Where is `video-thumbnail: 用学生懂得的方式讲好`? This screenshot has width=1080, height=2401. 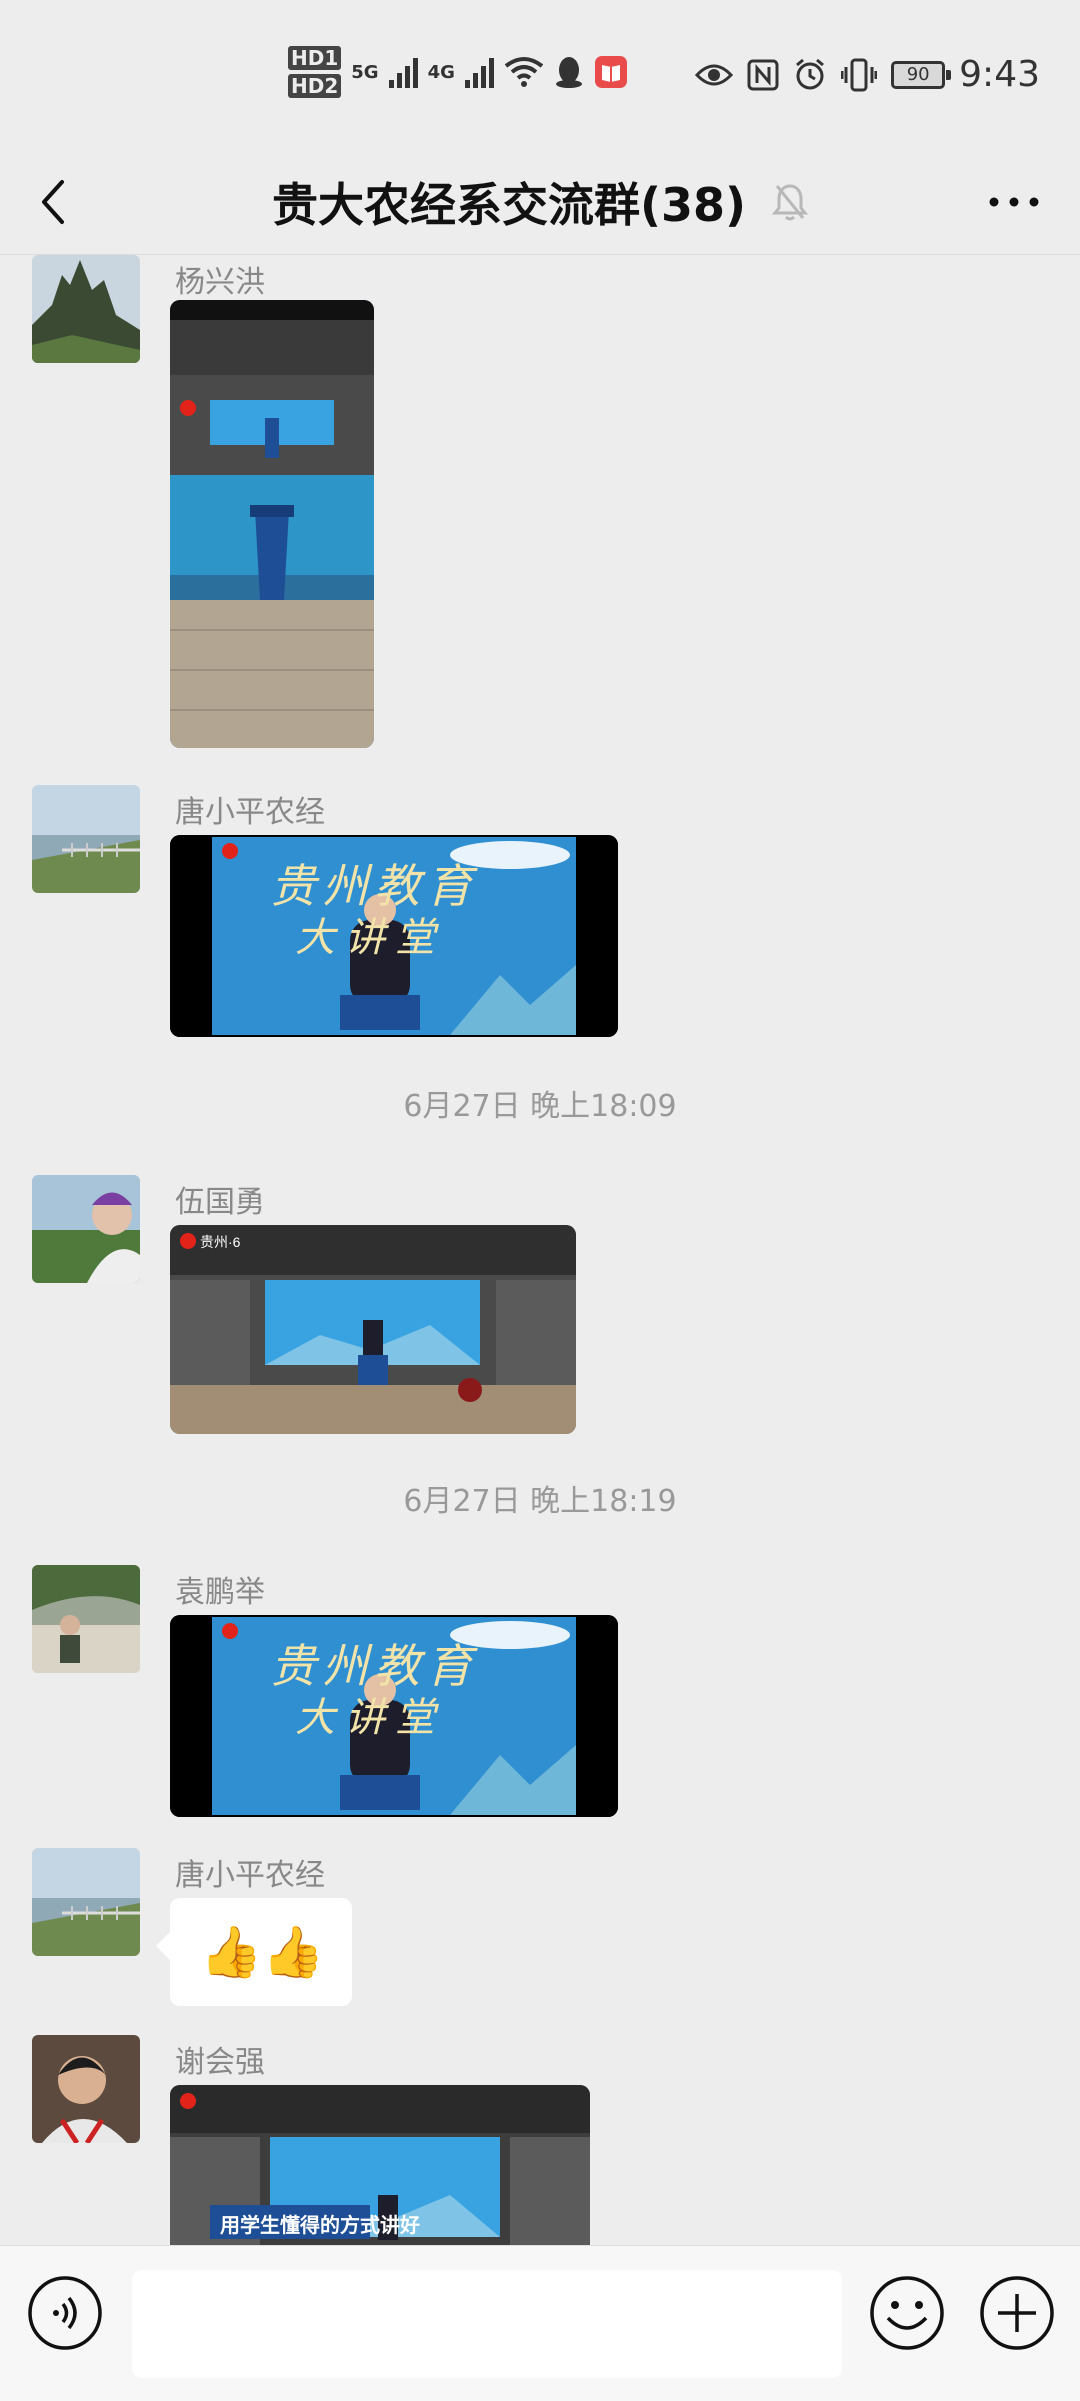
video-thumbnail: 用学生懂得的方式讲好 is located at coordinates (380, 2165).